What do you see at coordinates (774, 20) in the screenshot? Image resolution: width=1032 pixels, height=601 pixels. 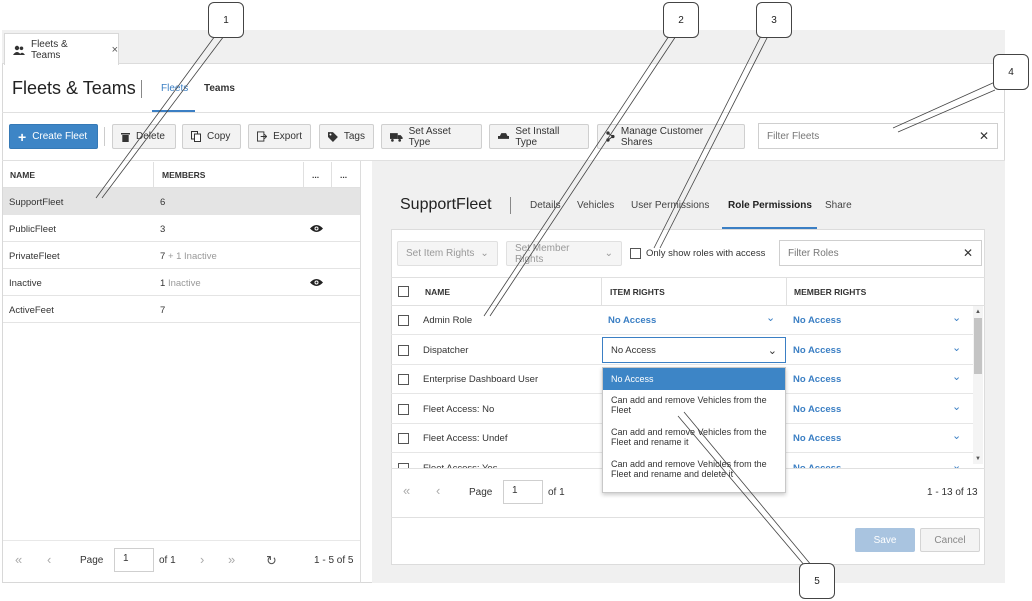 I see `callout-3: 3` at bounding box center [774, 20].